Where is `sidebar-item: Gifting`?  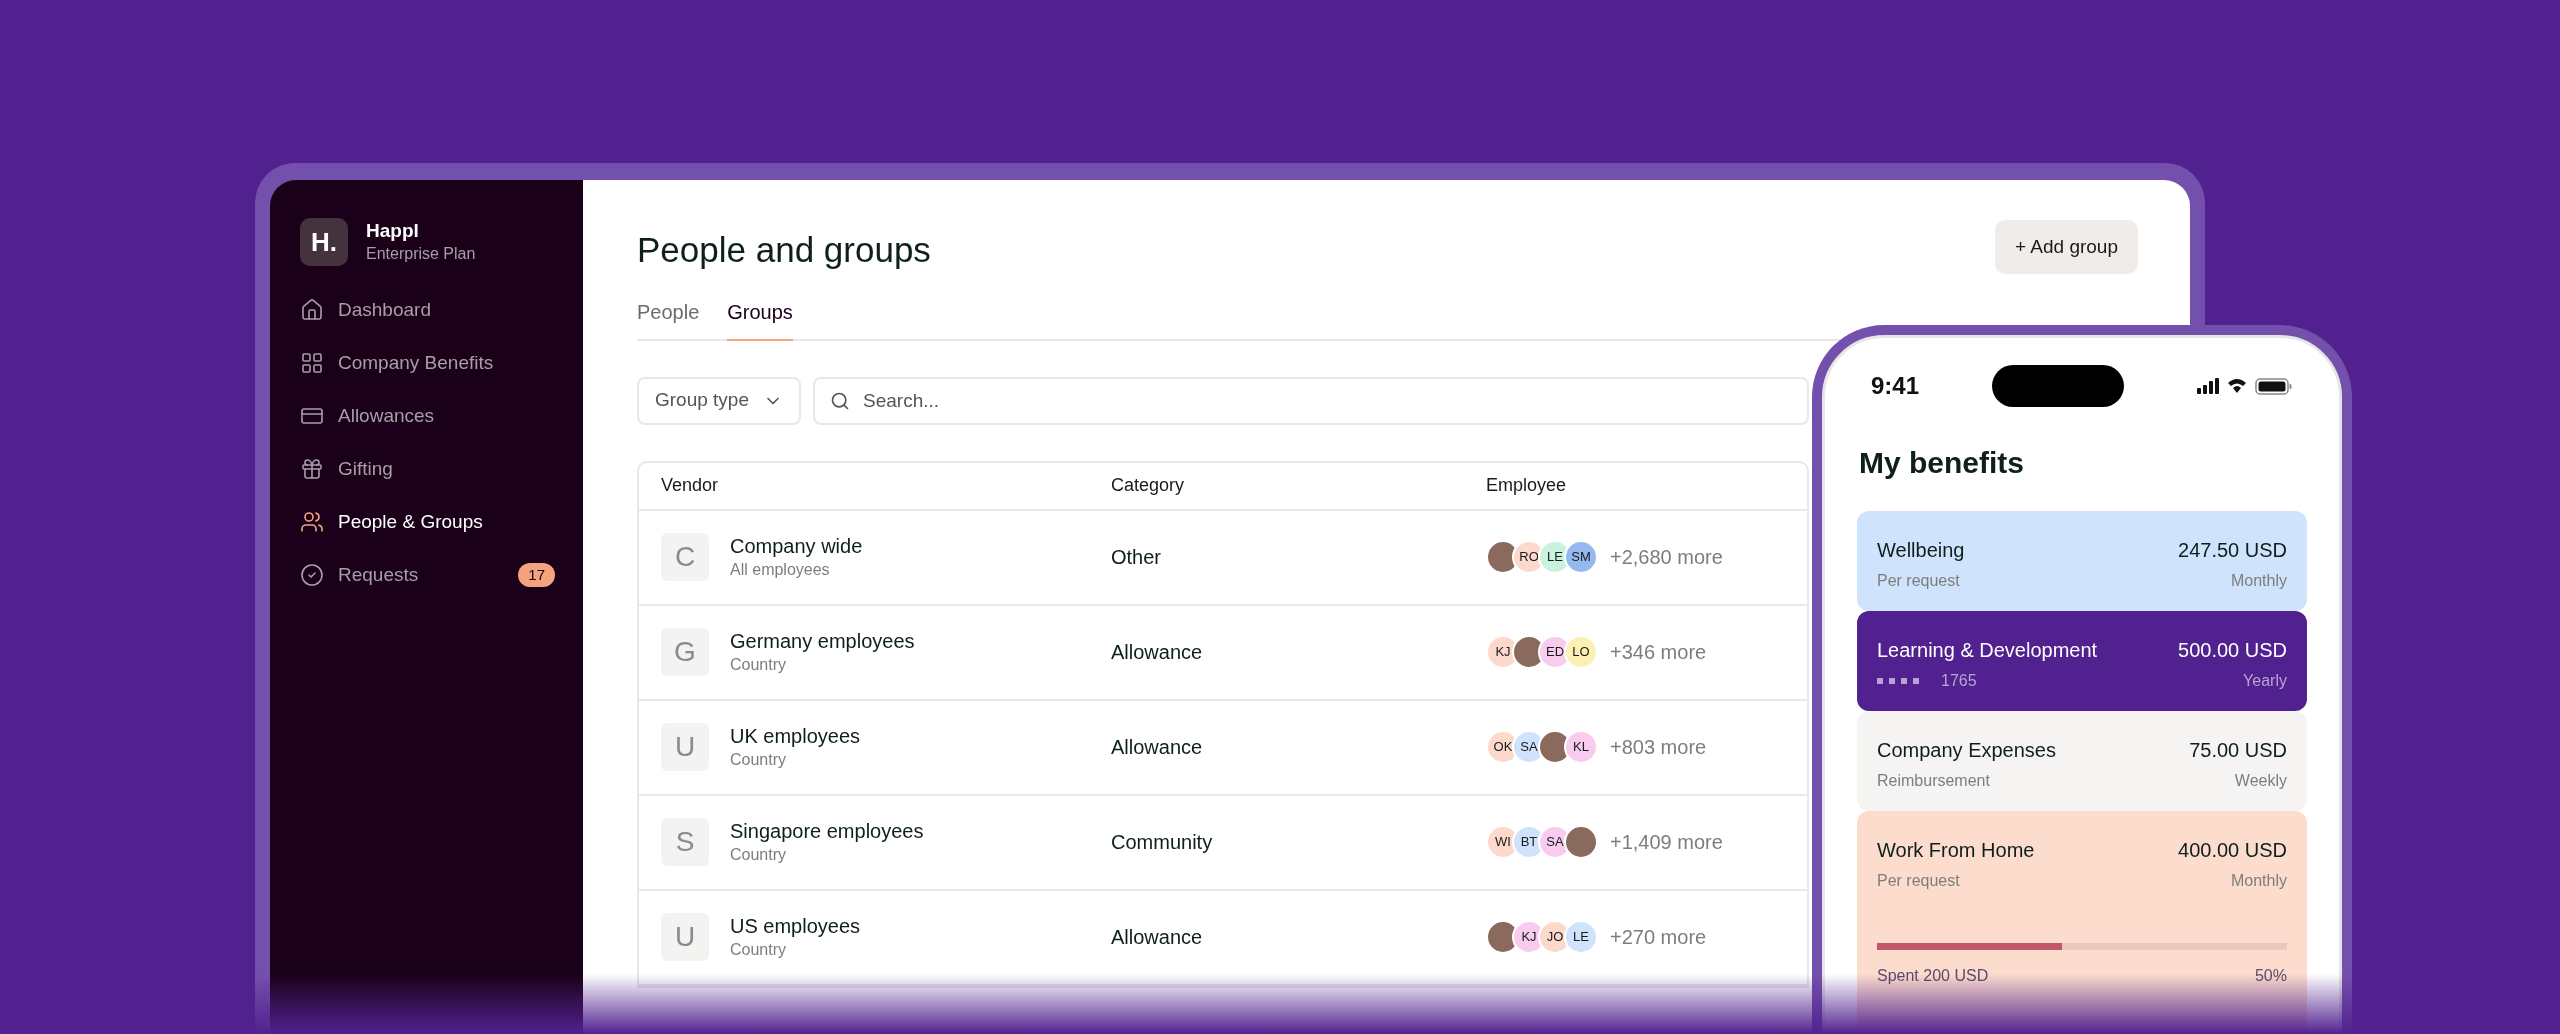 sidebar-item: Gifting is located at coordinates (427, 469).